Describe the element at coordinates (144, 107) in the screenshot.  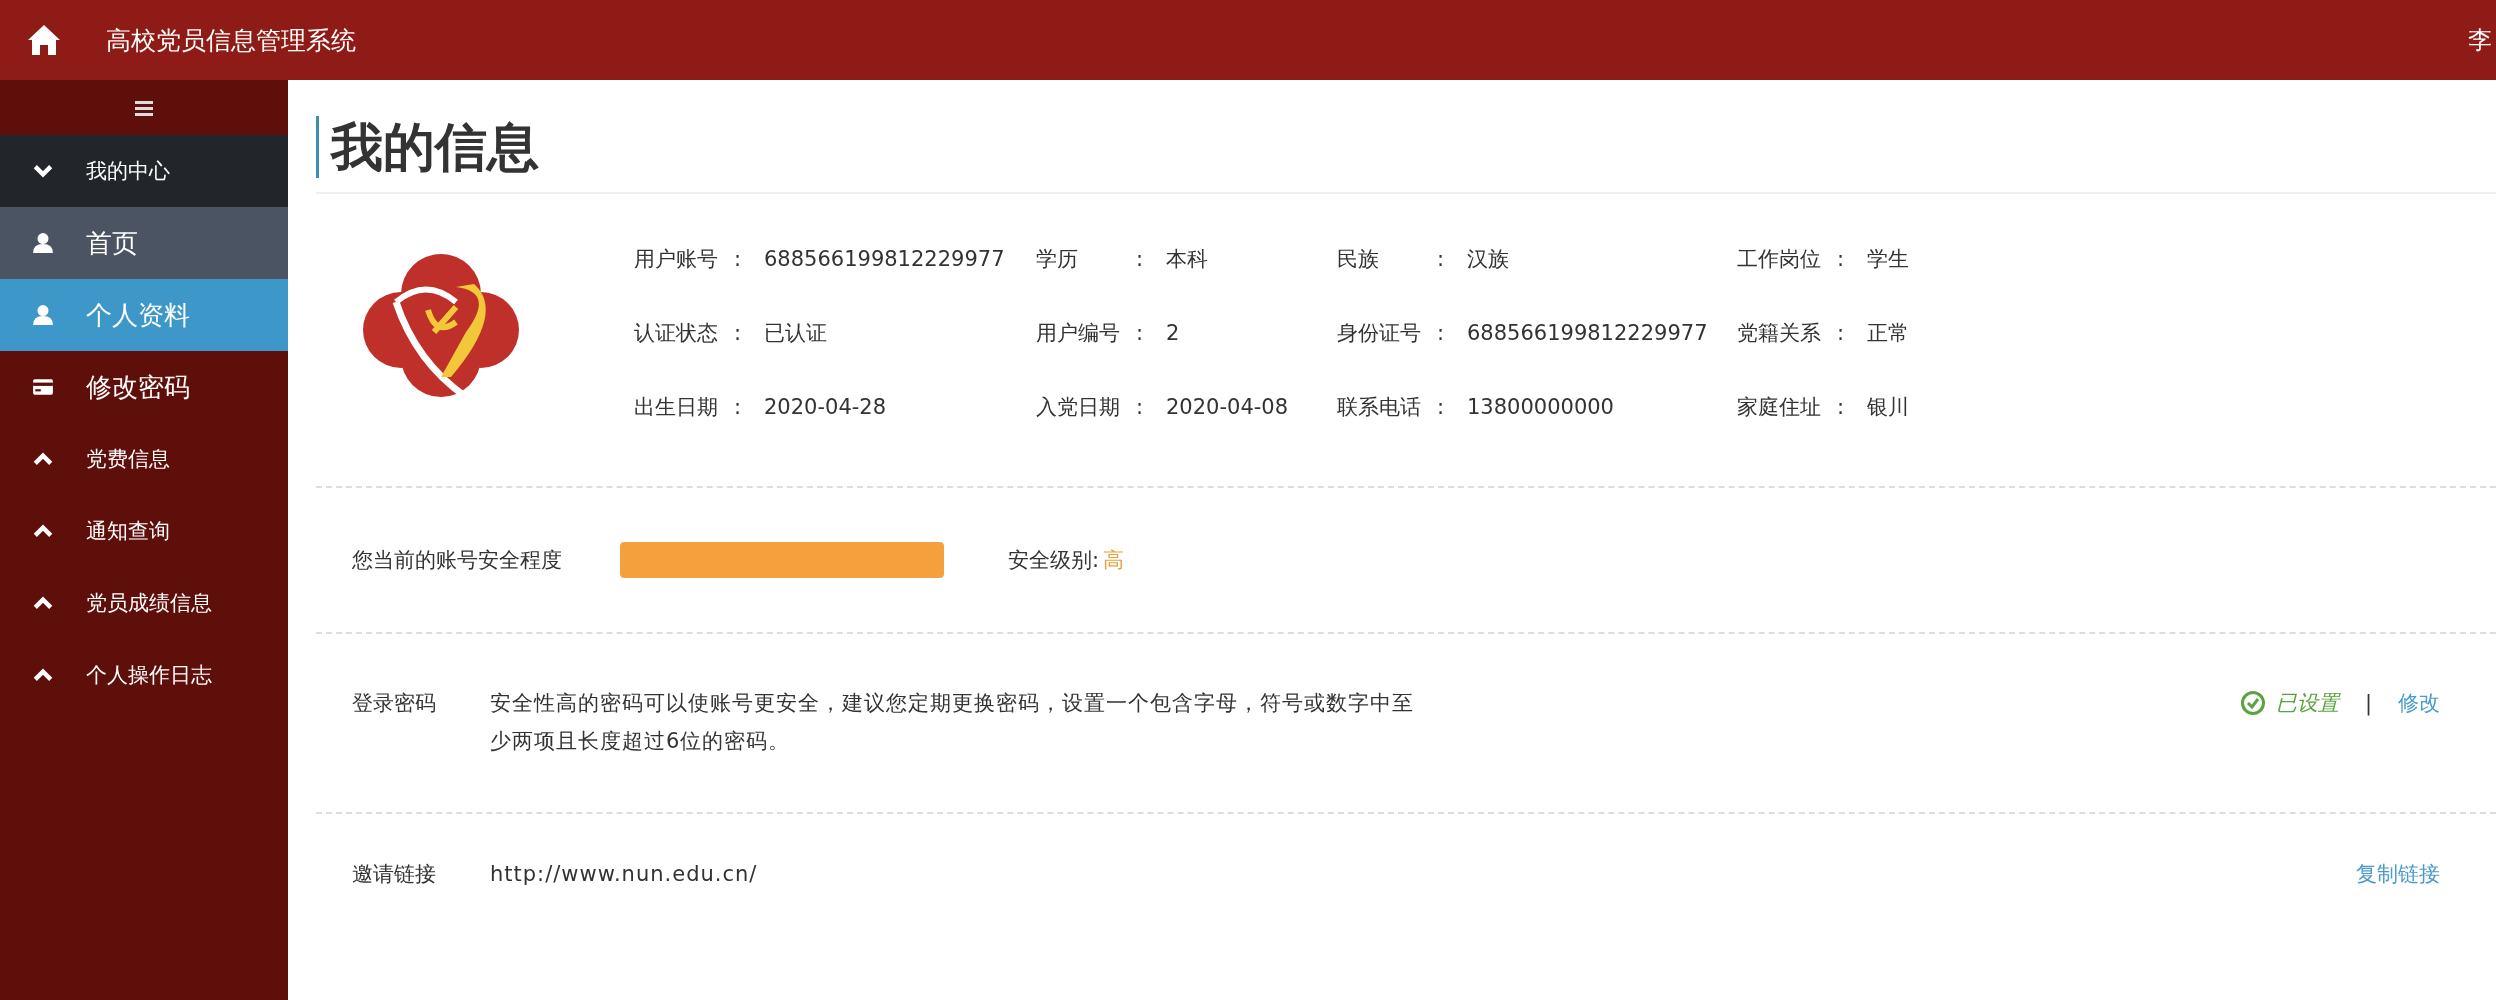
I see `menu-icon` at that location.